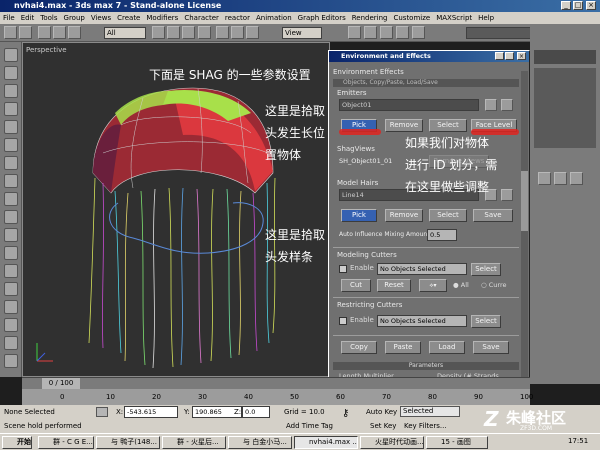  Describe the element at coordinates (442, 235) in the screenshot. I see `mixing-amount-input: 0.5` at that location.